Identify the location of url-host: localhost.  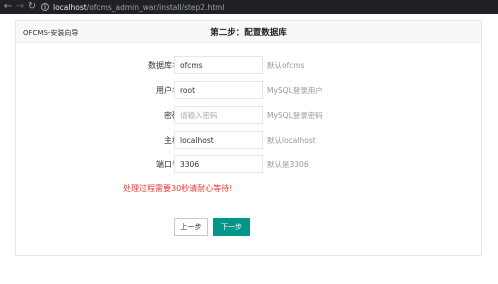
(70, 7).